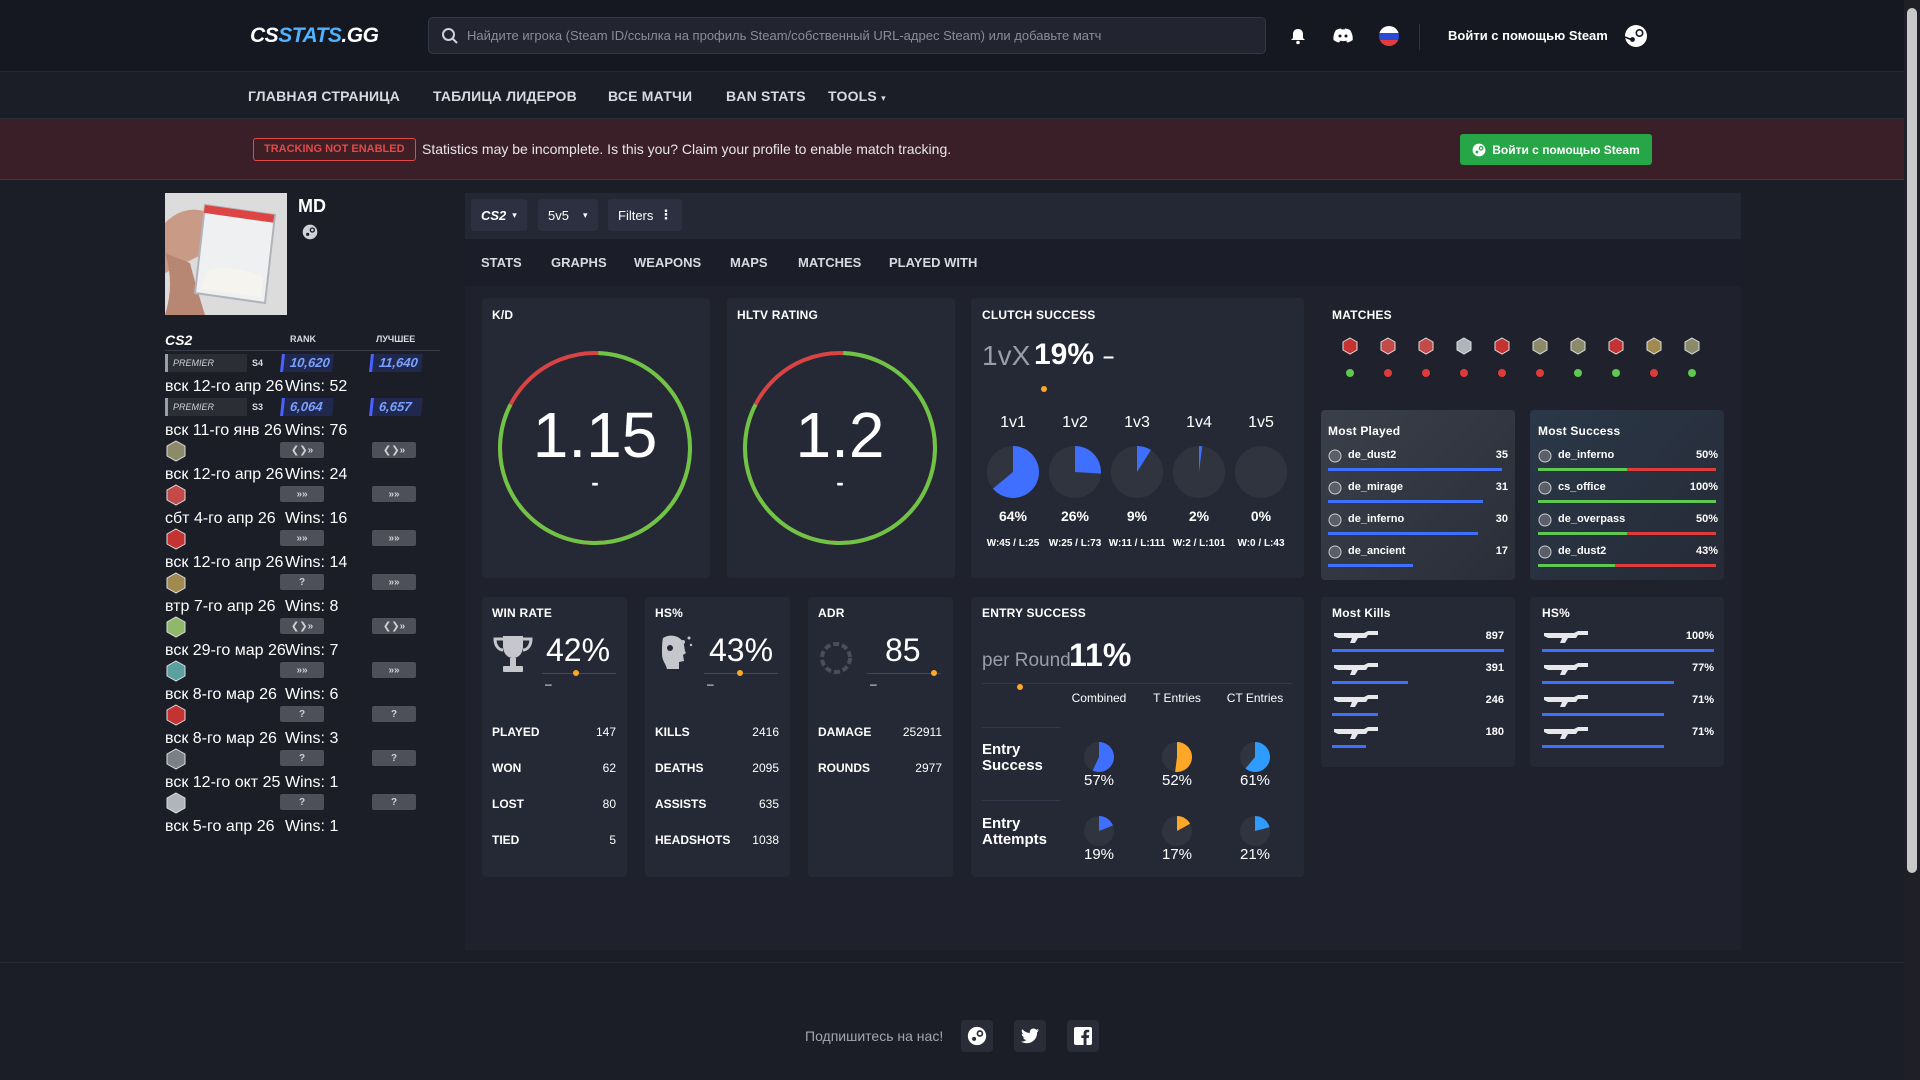  Describe the element at coordinates (650, 96) in the screenshot. I see `nav-all-matches: ВСЕ МАТЧИ` at that location.